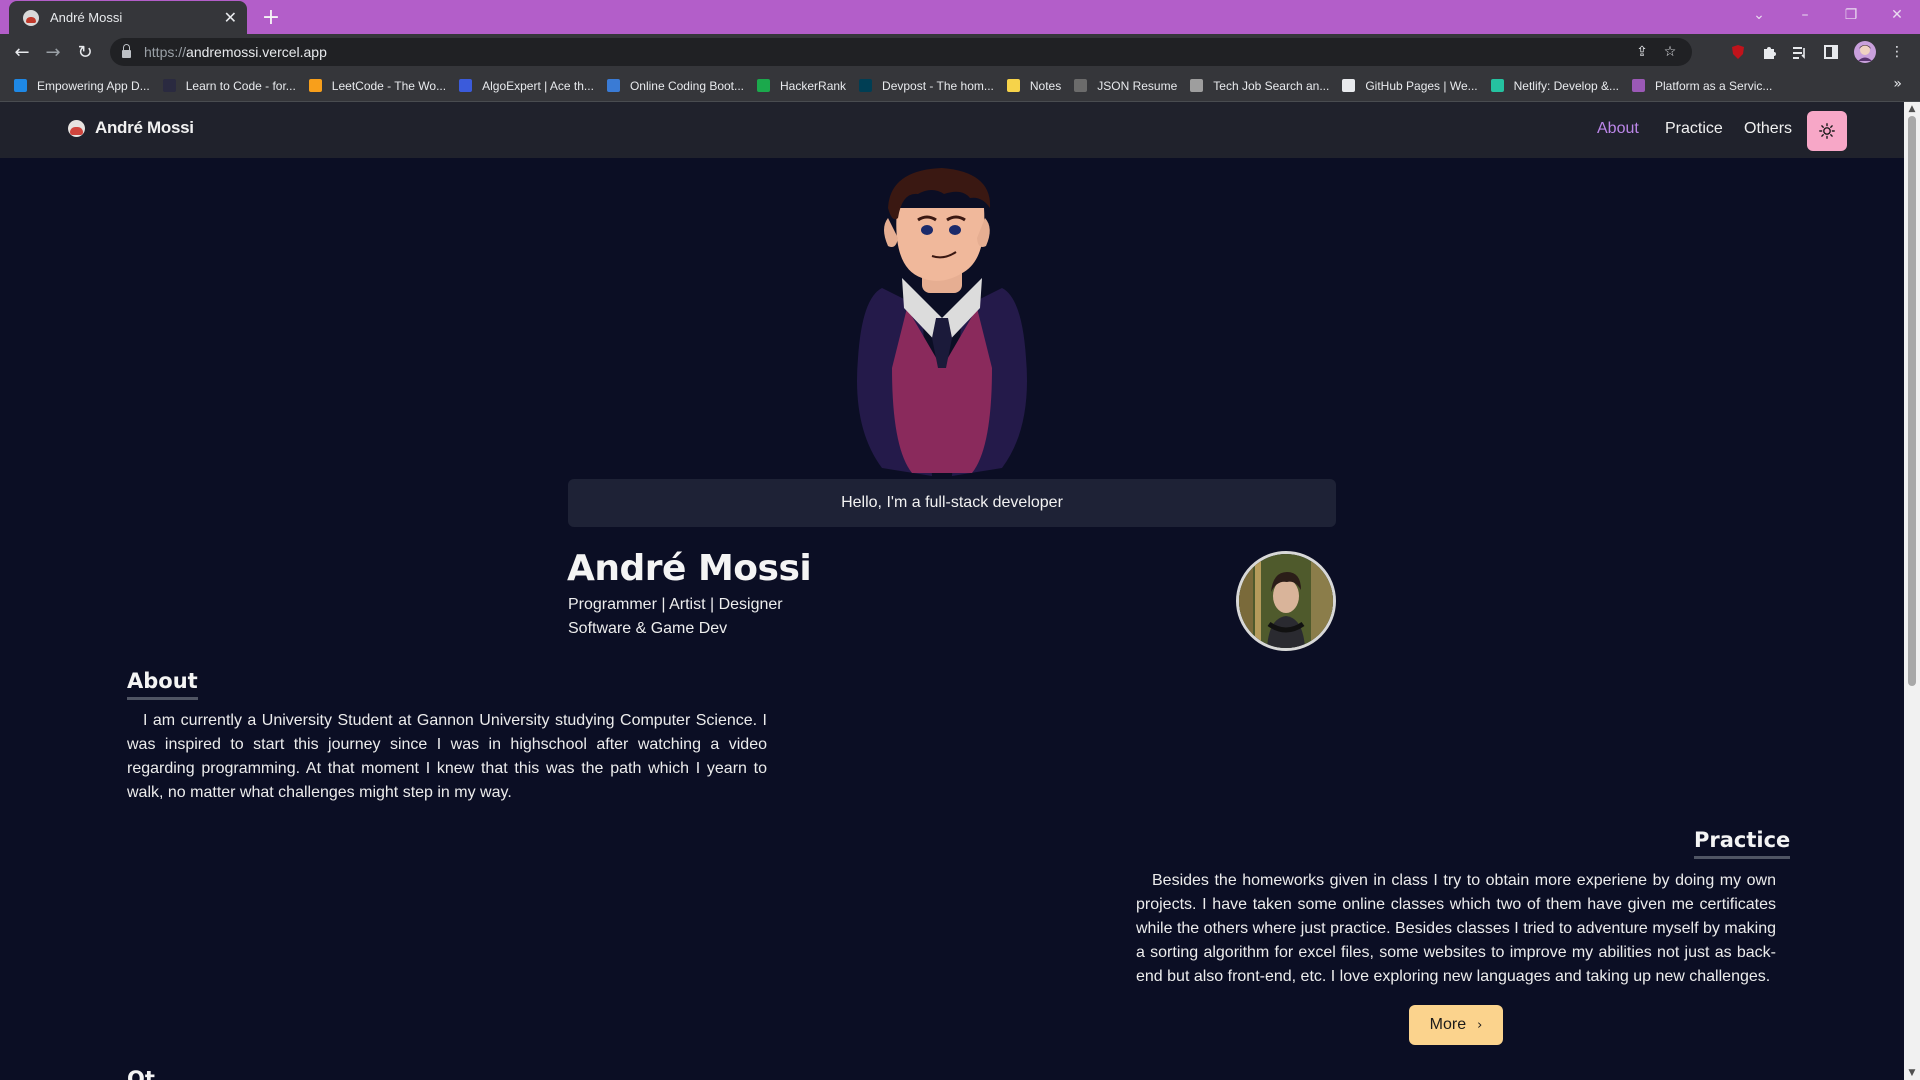  Describe the element at coordinates (1642, 52) in the screenshot. I see `share-icon: ⇪` at that location.